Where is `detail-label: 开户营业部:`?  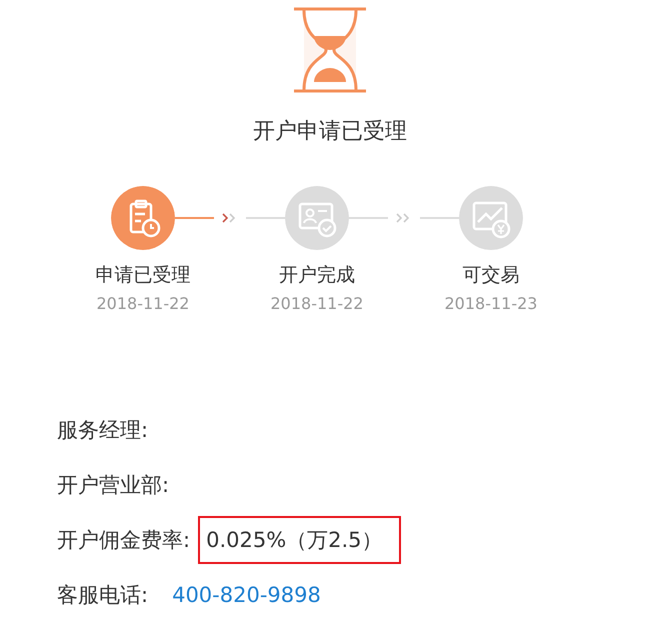
detail-label: 开户营业部: is located at coordinates (113, 485).